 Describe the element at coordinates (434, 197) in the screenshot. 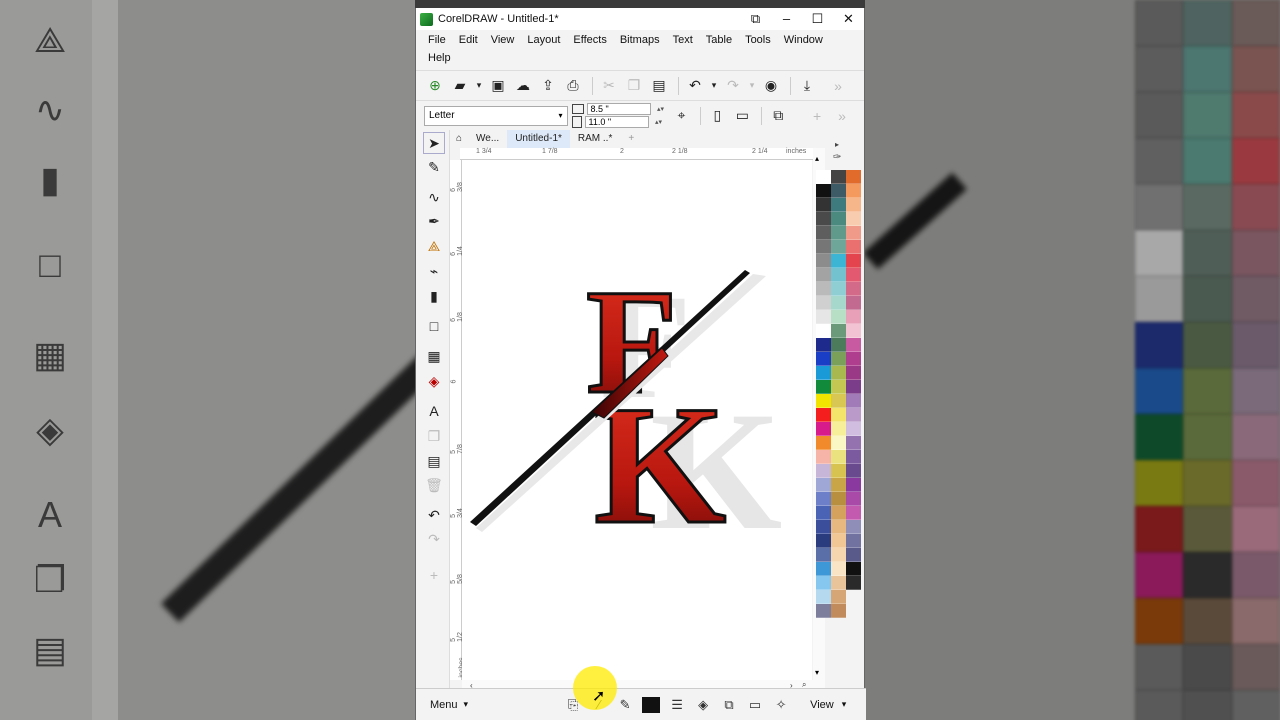

I see `curve-tool-icon: ∿` at that location.